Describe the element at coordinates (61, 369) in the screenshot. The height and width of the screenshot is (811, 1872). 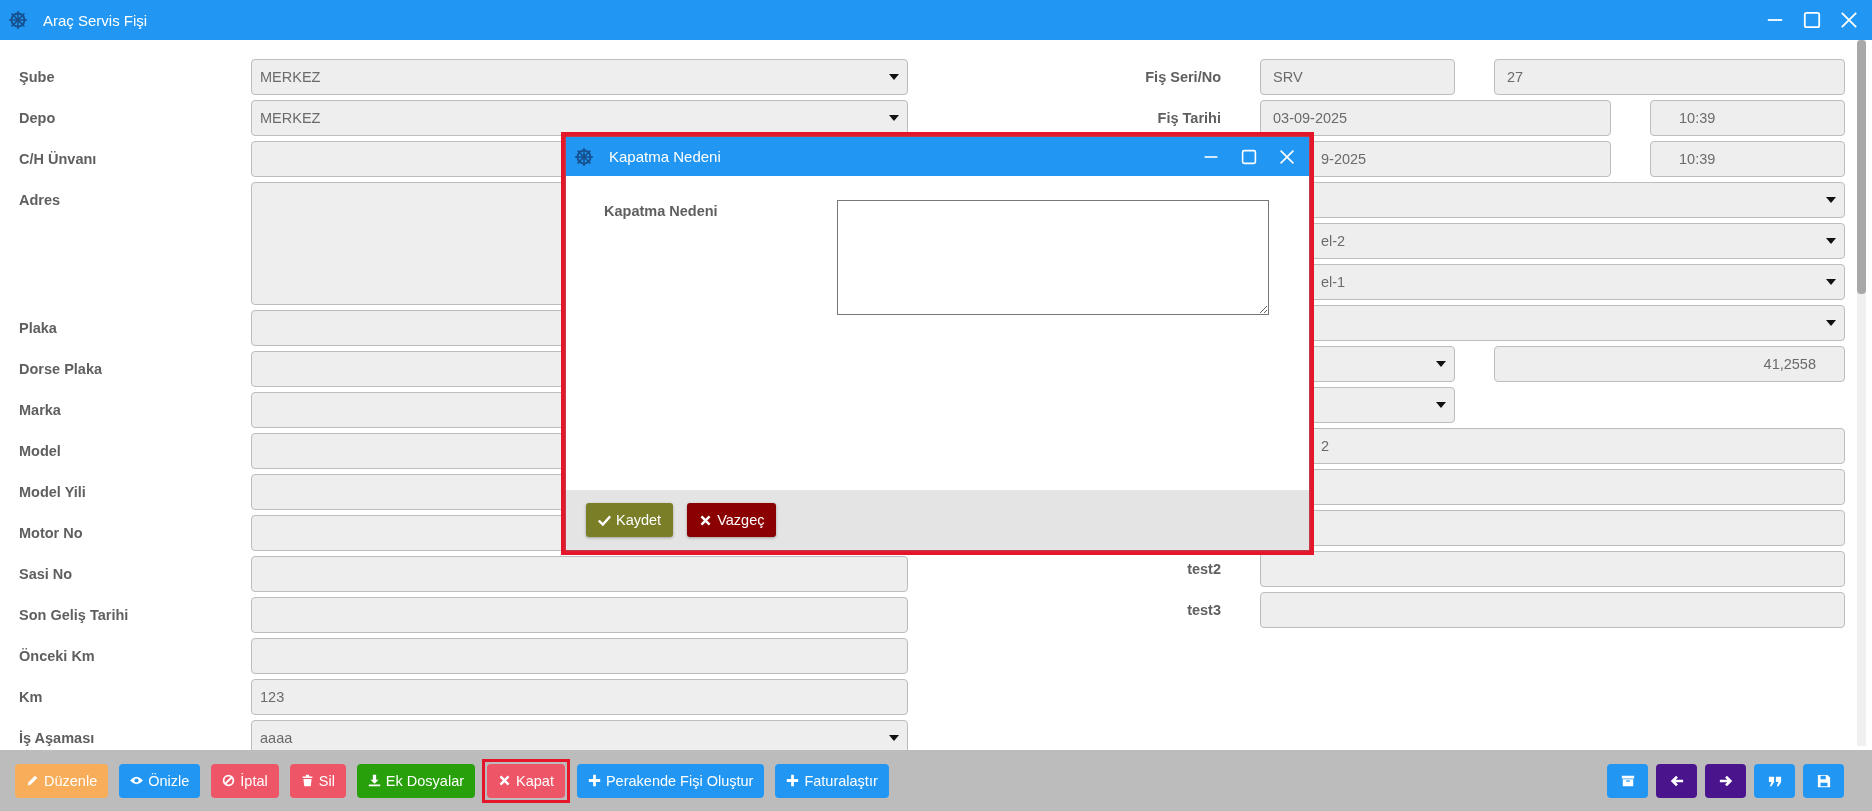
I see `field-label: Dorse Plaka` at that location.